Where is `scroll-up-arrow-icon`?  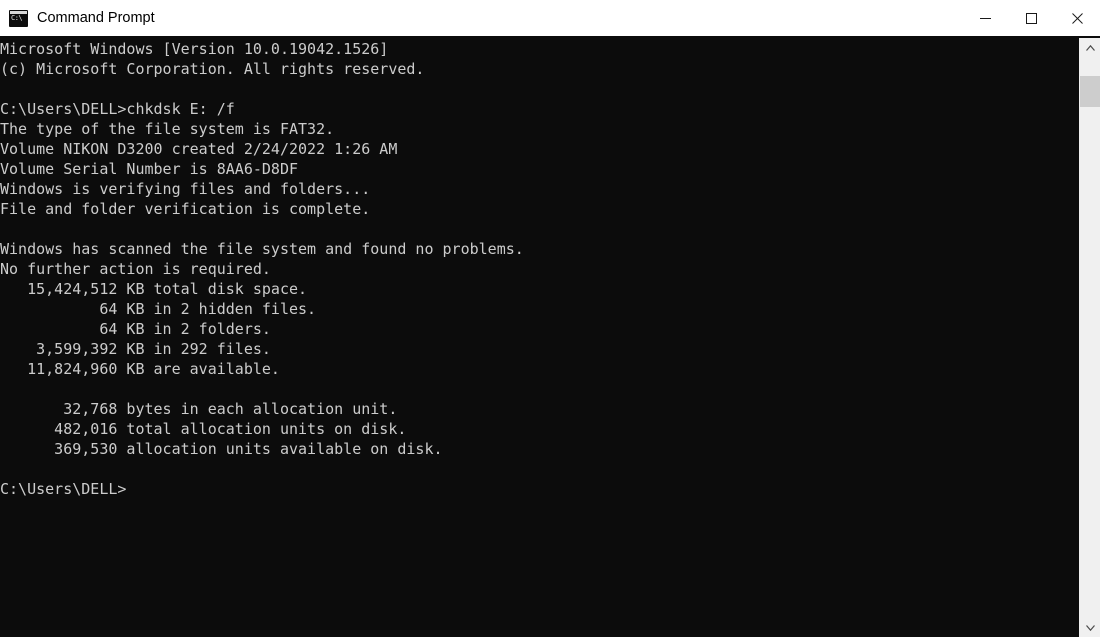
scroll-up-arrow-icon is located at coordinates (1090, 47).